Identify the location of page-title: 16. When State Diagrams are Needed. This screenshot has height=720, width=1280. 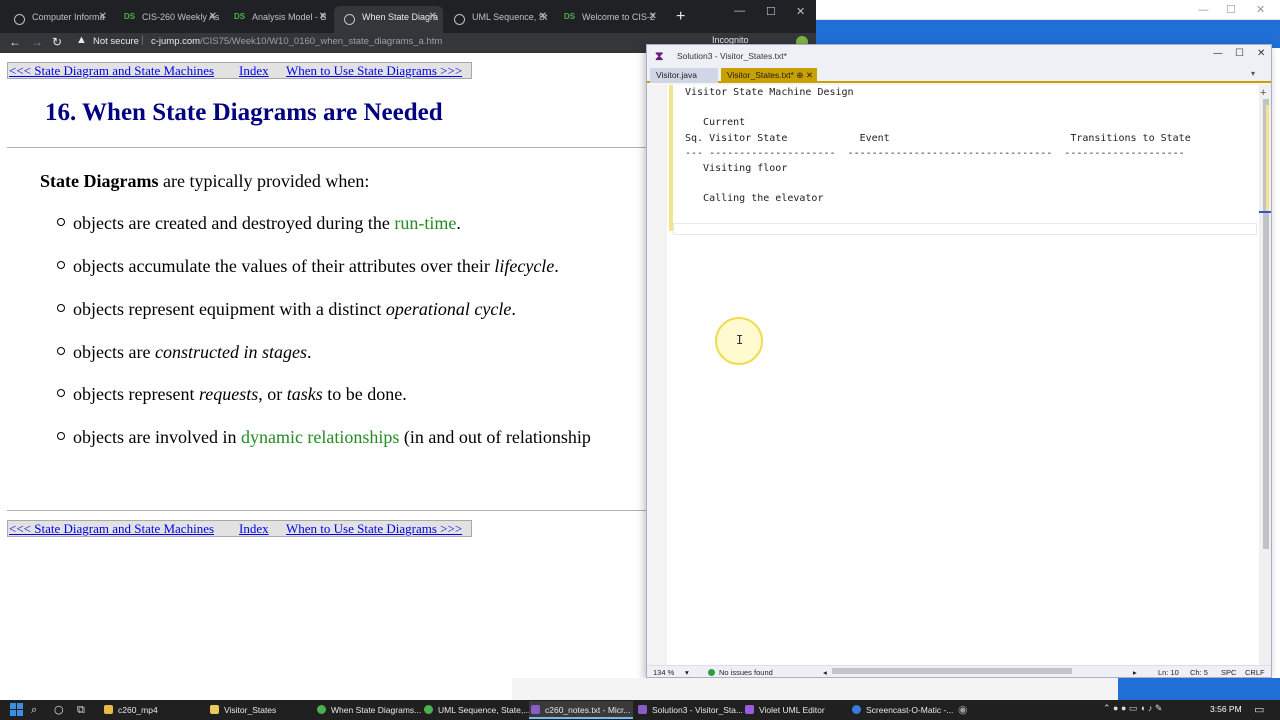
(244, 112).